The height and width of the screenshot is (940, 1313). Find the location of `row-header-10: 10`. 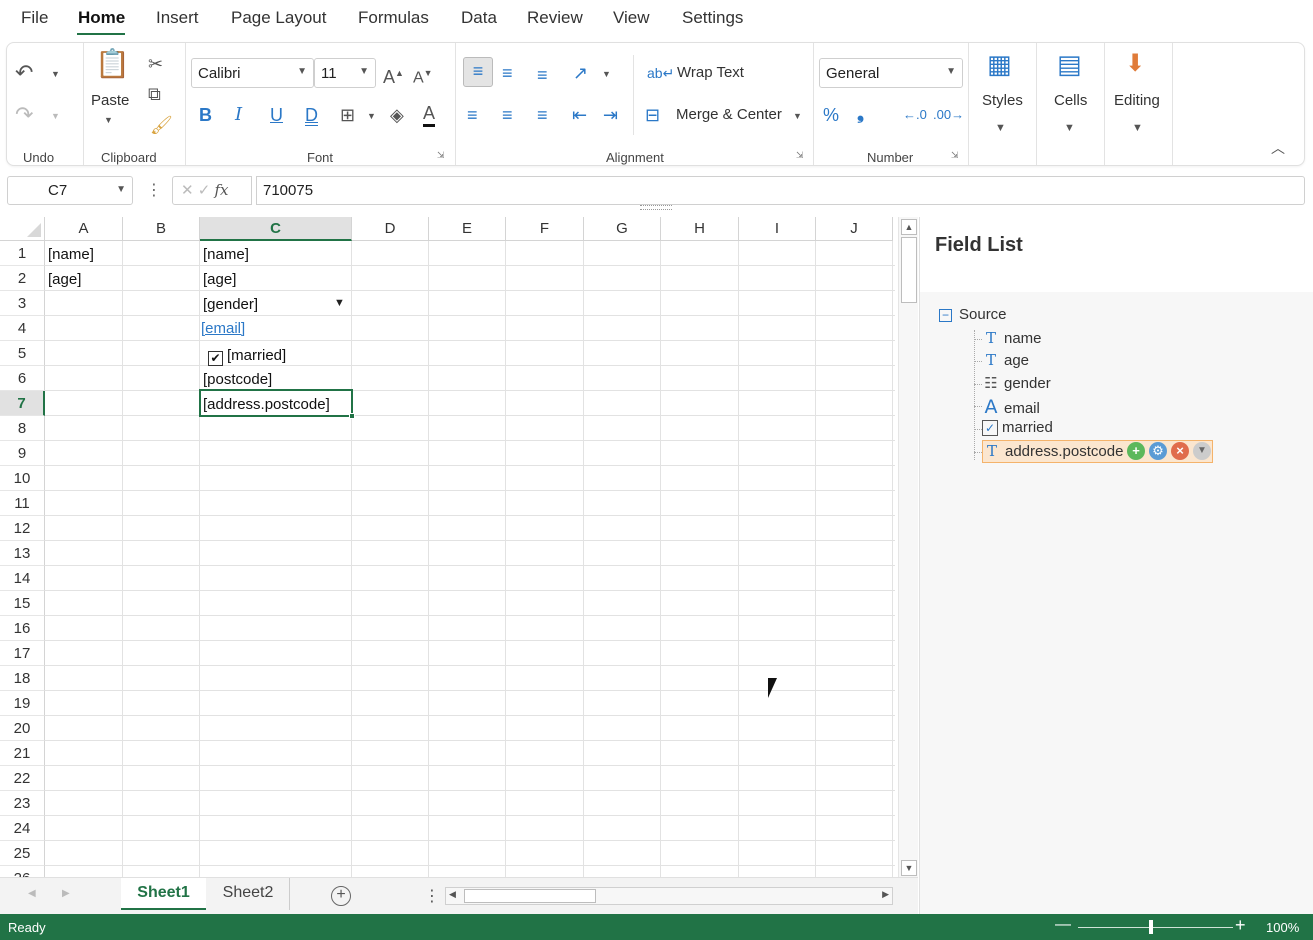

row-header-10: 10 is located at coordinates (22, 478).